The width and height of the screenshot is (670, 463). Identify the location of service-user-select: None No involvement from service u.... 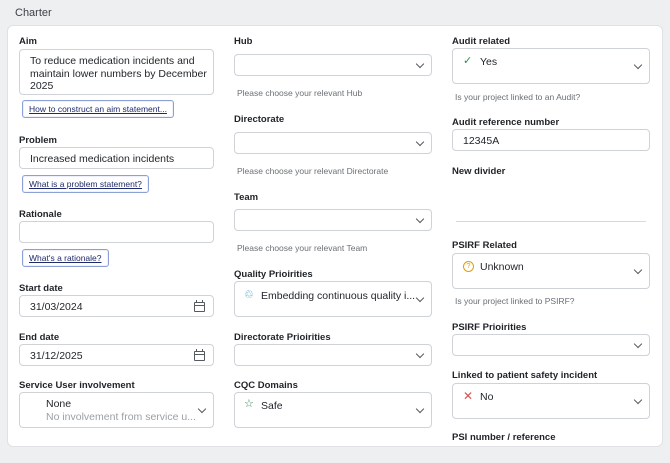
(116, 410).